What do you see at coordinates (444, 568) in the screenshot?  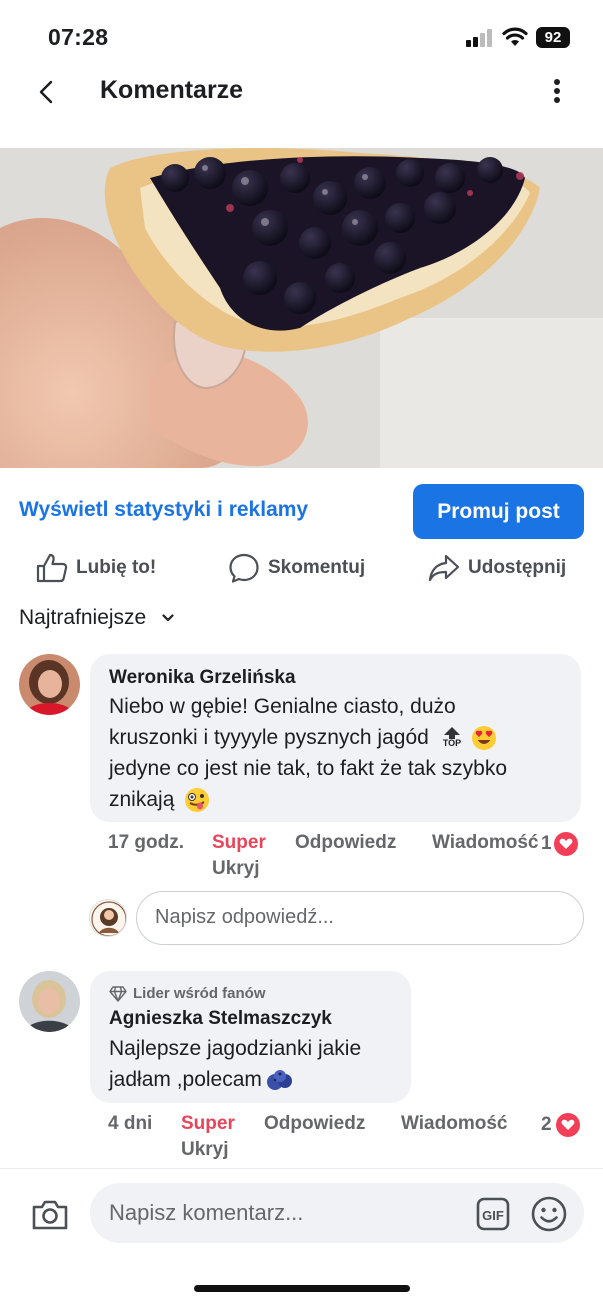 I see `share-arrow-icon` at bounding box center [444, 568].